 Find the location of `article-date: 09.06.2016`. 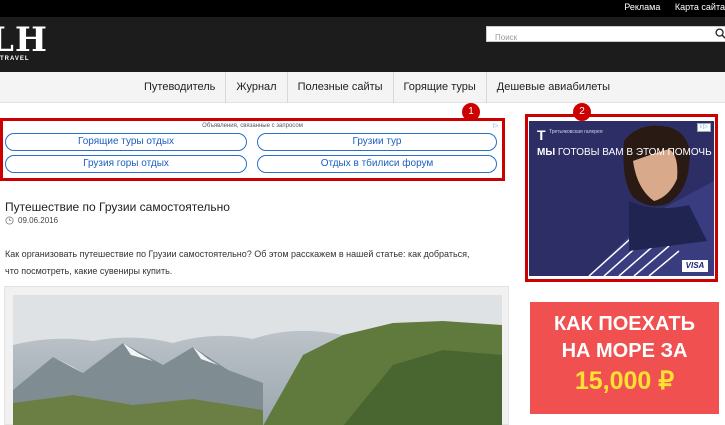

article-date: 09.06.2016 is located at coordinates (31, 220).